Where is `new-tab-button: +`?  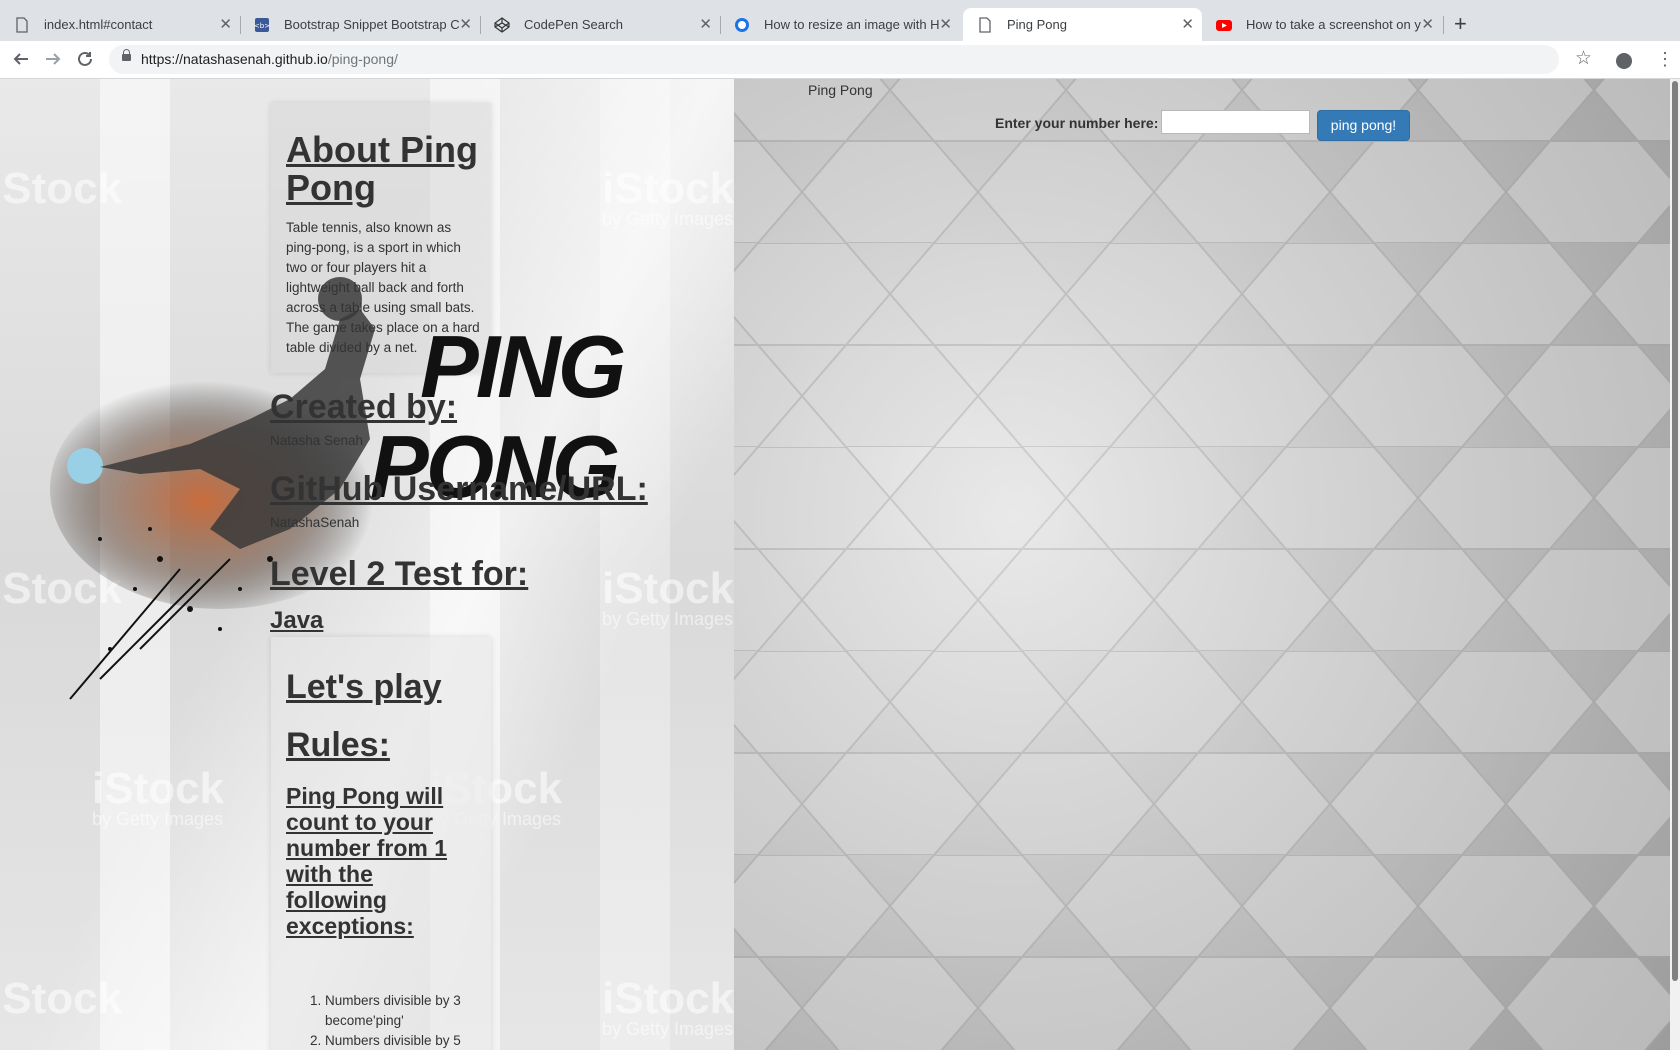 new-tab-button: + is located at coordinates (1460, 24).